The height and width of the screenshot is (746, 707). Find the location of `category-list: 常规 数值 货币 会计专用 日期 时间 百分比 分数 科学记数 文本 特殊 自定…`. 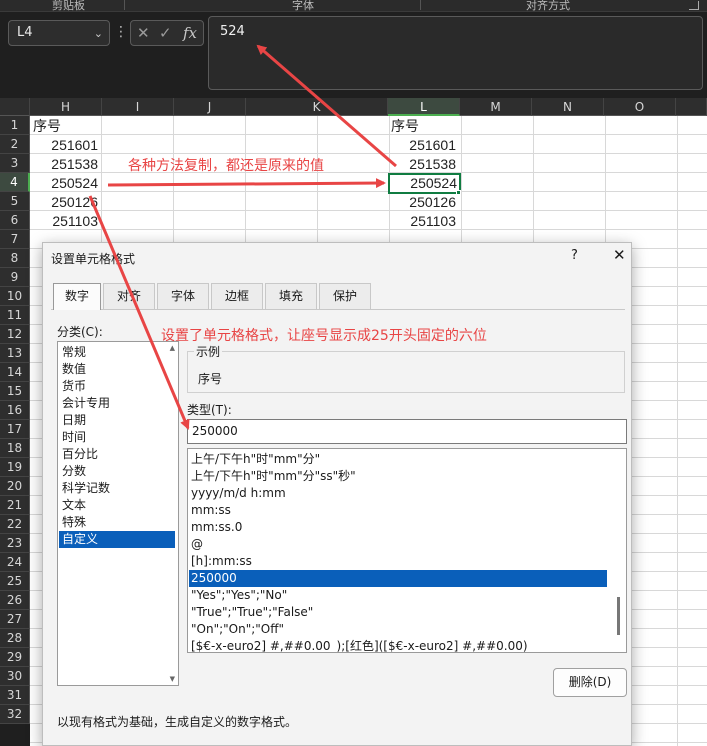

category-list: 常规 数值 货币 会计专用 日期 时间 百分比 分数 科学记数 文本 特殊 自定… is located at coordinates (118, 513).